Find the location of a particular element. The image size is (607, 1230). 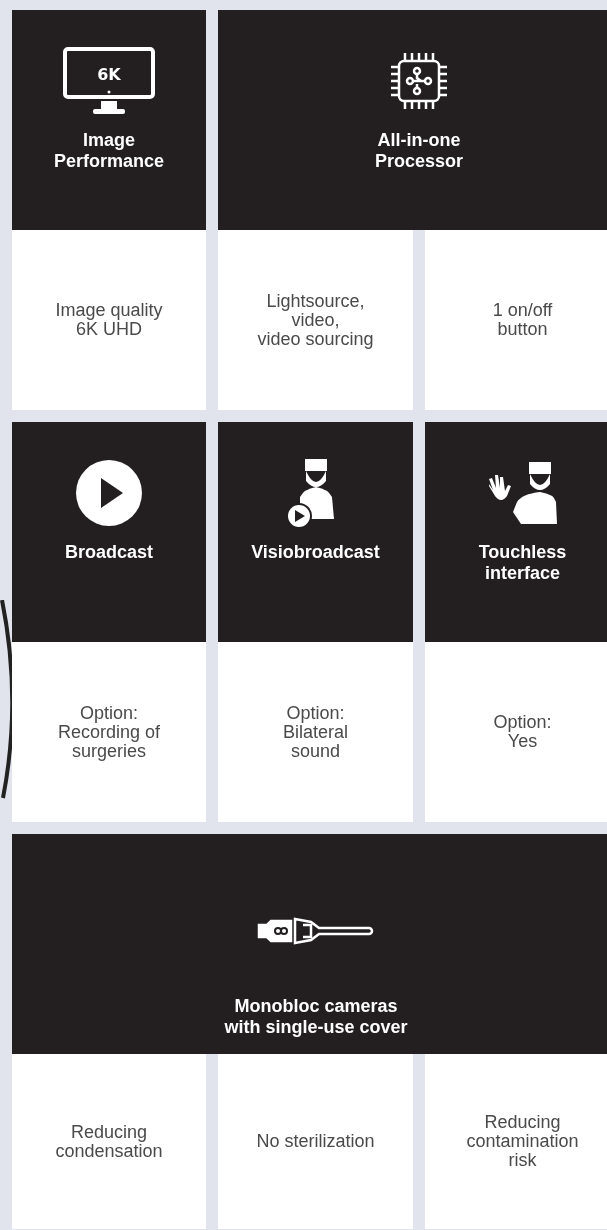

spec-text: Reducing contamination risk is located at coordinates (516, 1141).